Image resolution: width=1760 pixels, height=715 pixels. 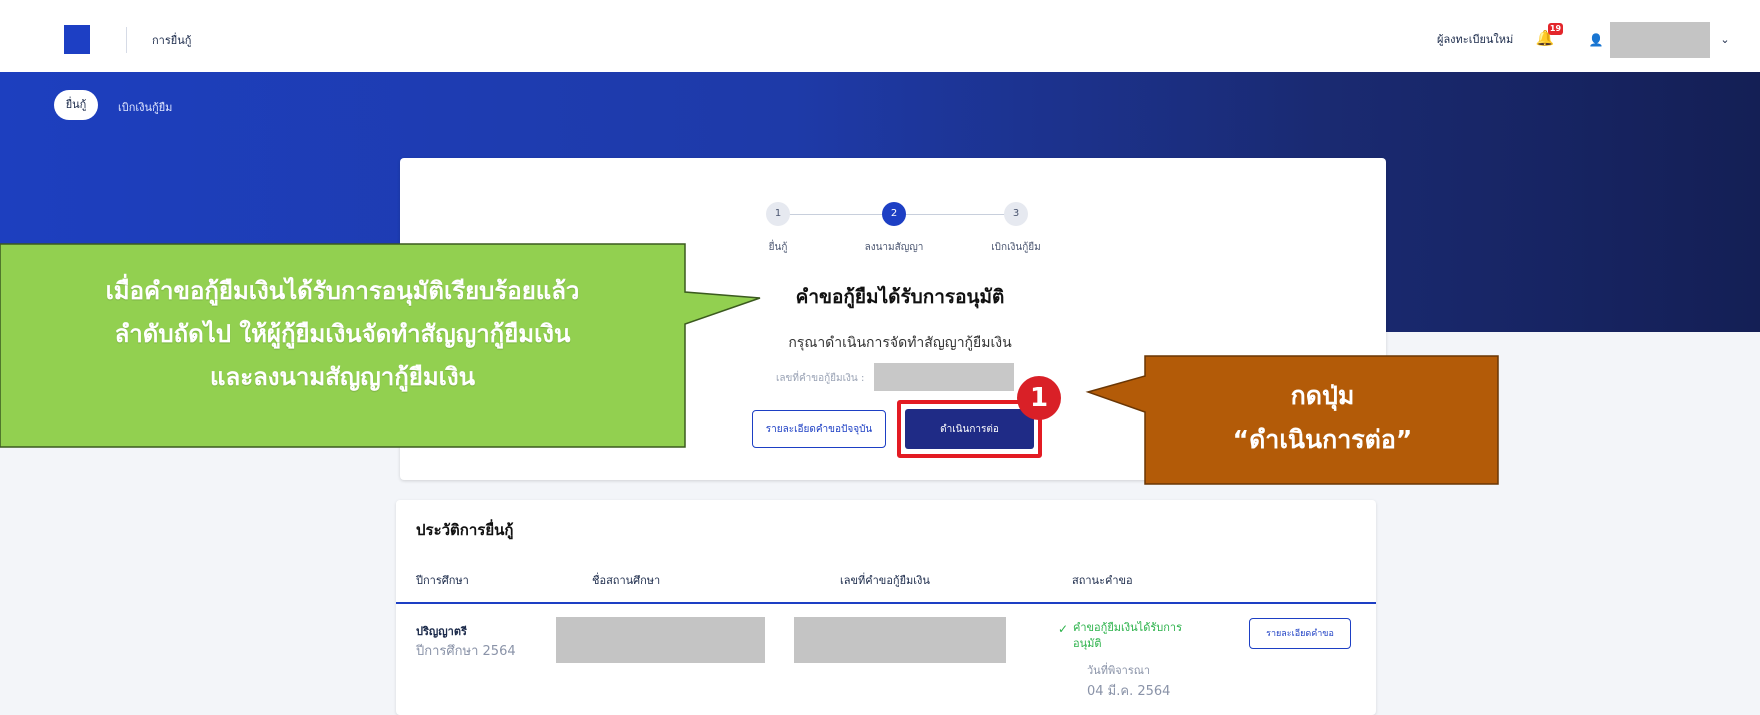 I want to click on row-status: ✓ คำขอกู้ยืมเงินได้รับการ อนุมัติ, so click(x=1140, y=636).